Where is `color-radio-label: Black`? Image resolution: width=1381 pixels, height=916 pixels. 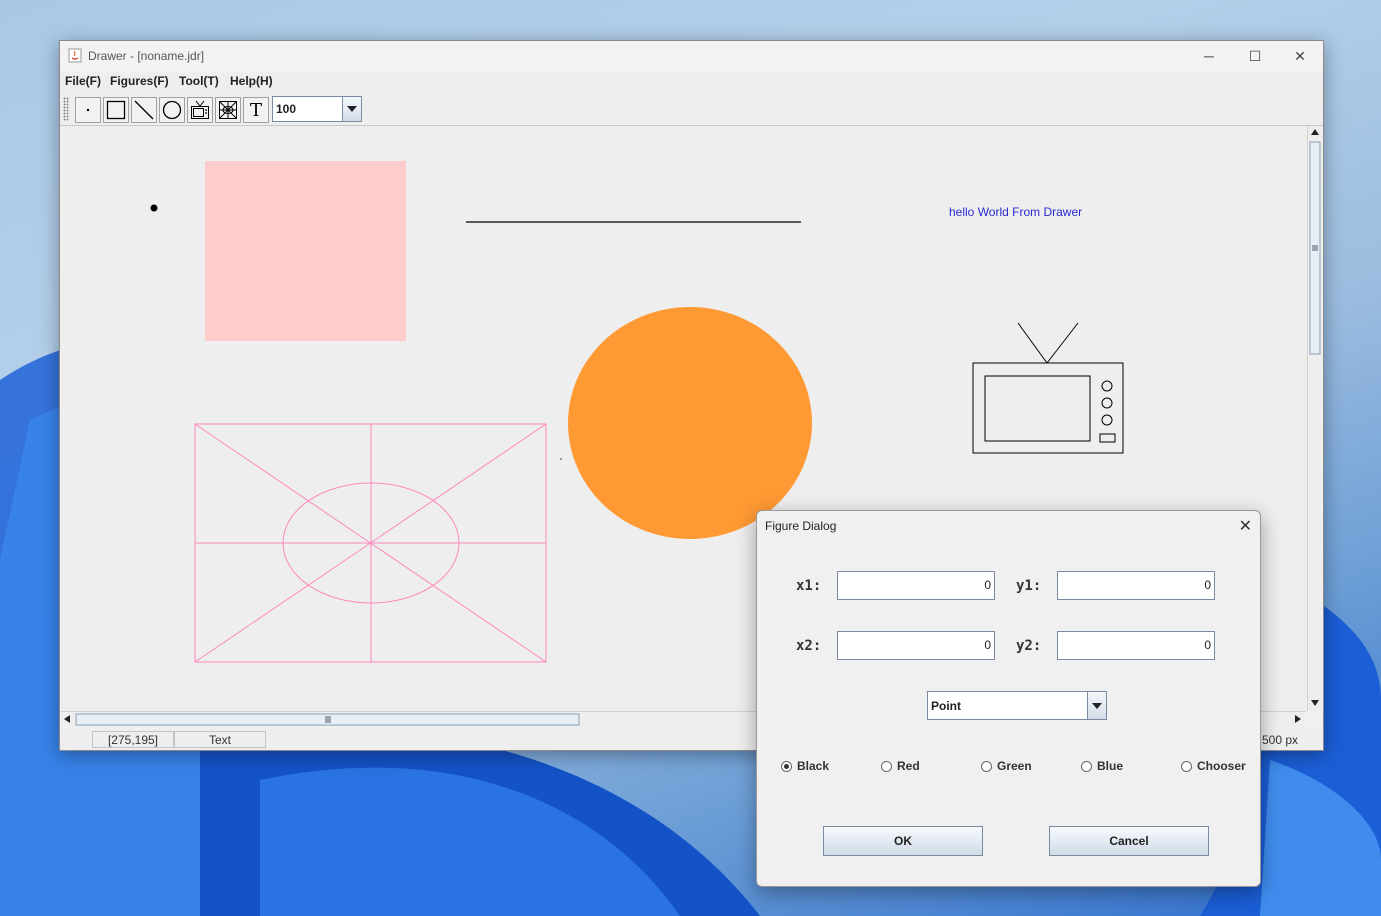
color-radio-label: Black is located at coordinates (813, 766).